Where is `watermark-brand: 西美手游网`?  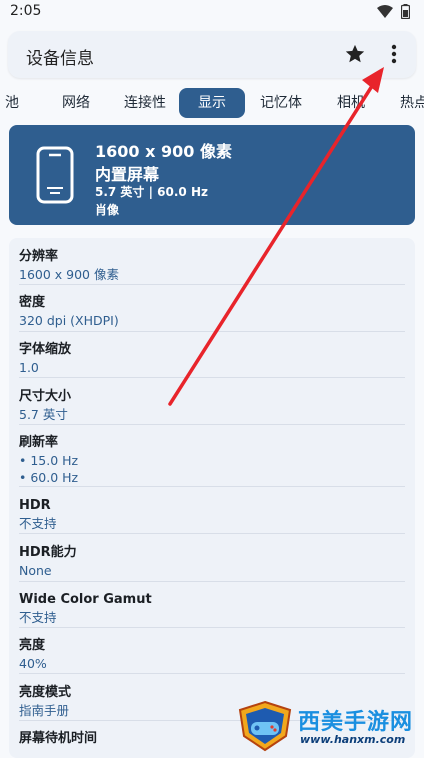
watermark-brand: 西美手游网 is located at coordinates (356, 722).